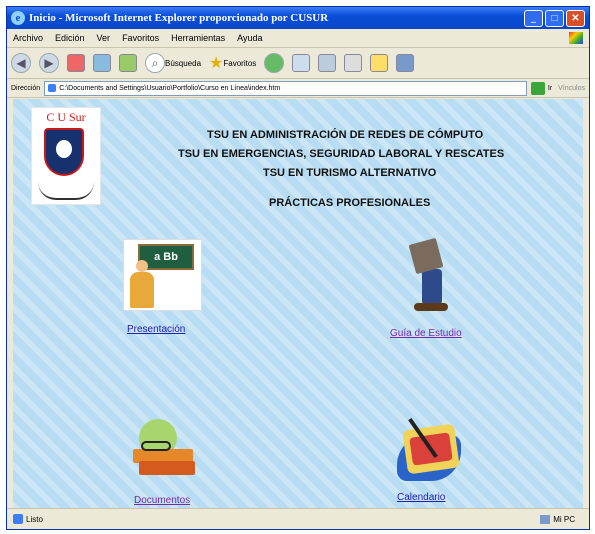 This screenshot has height=534, width=595. Describe the element at coordinates (66, 191) in the screenshot. I see `logo-arc` at that location.